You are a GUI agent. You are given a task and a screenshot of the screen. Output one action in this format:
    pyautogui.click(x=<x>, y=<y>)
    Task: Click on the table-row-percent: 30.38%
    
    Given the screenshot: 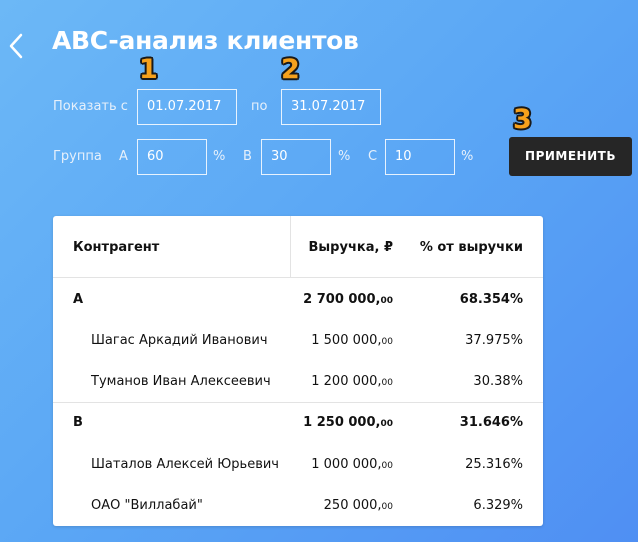 What is the action you would take?
    pyautogui.click(x=498, y=381)
    